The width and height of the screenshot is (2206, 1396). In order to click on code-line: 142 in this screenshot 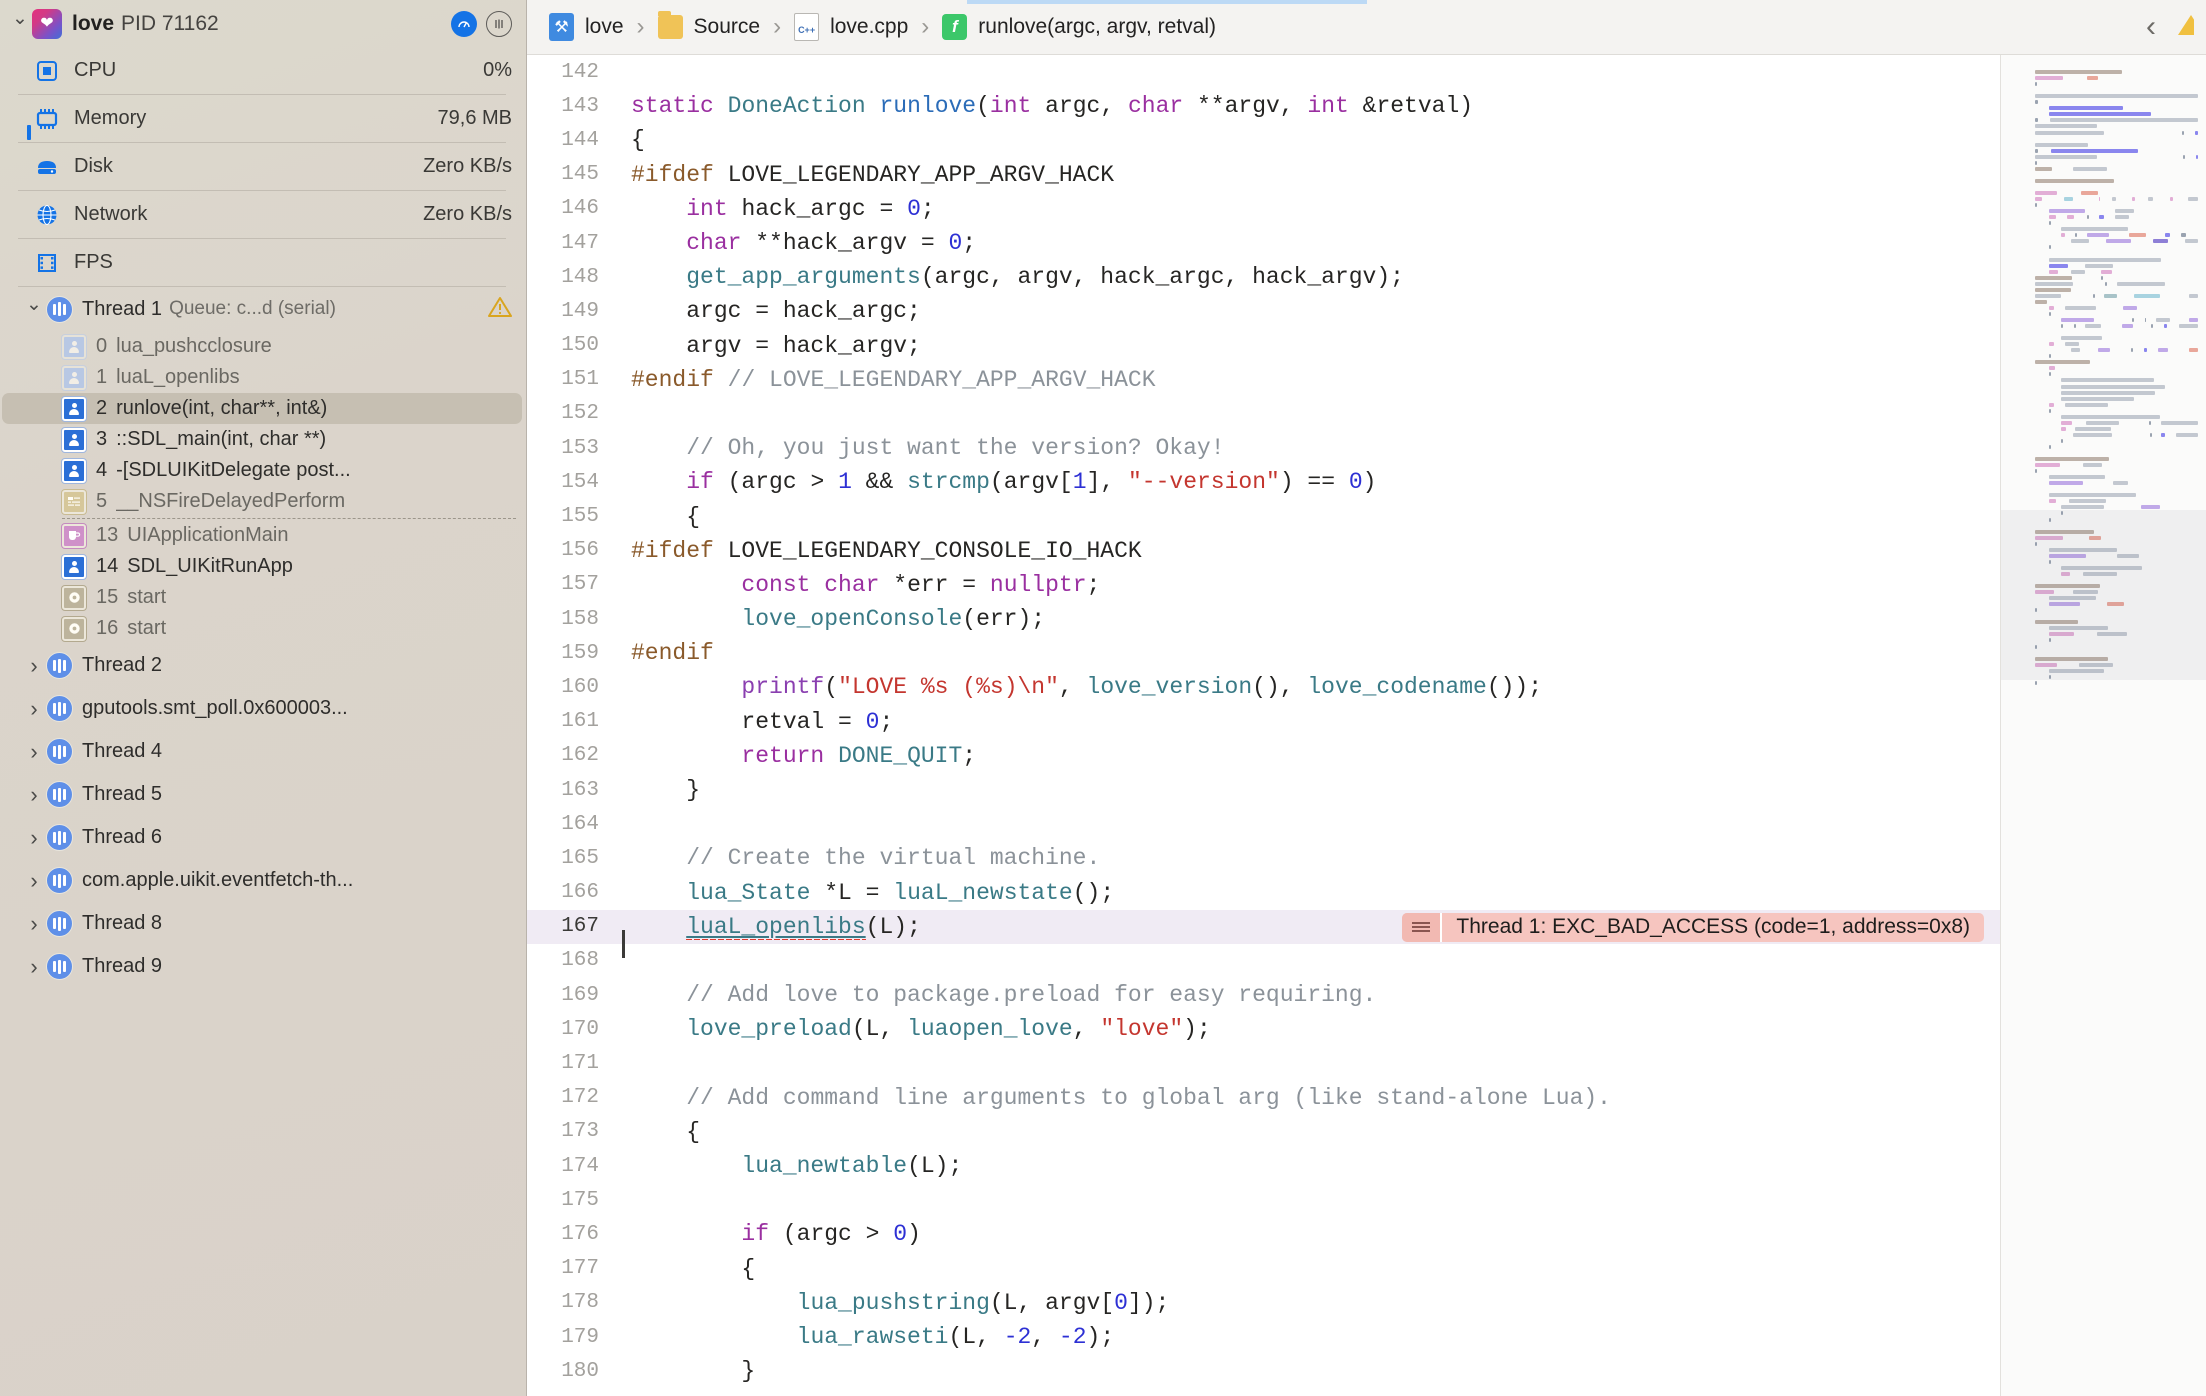, I will do `click(1263, 72)`.